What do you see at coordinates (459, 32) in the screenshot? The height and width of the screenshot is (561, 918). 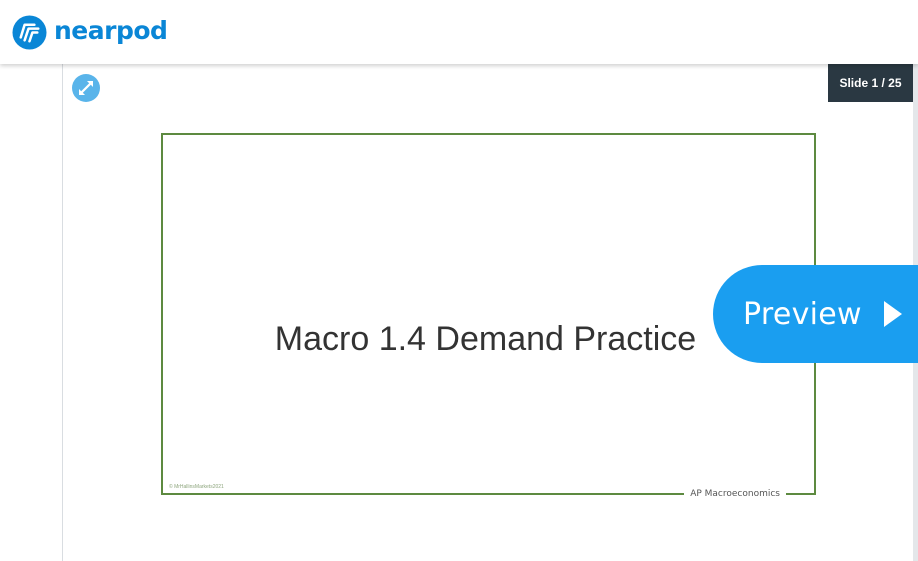 I see `top-header: nearpod` at bounding box center [459, 32].